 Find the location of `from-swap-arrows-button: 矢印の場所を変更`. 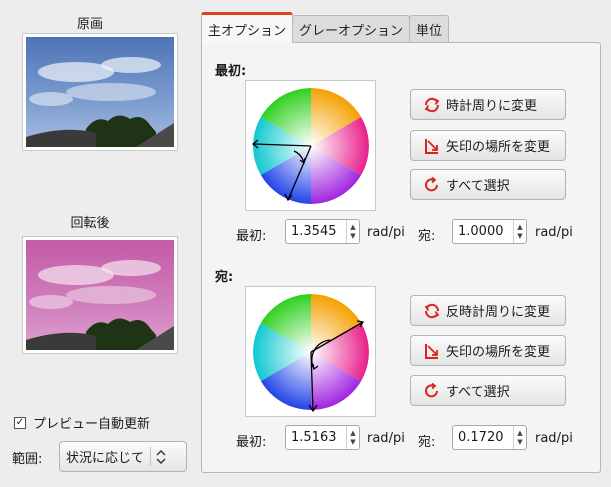

from-swap-arrows-button: 矢印の場所を変更 is located at coordinates (488, 145).